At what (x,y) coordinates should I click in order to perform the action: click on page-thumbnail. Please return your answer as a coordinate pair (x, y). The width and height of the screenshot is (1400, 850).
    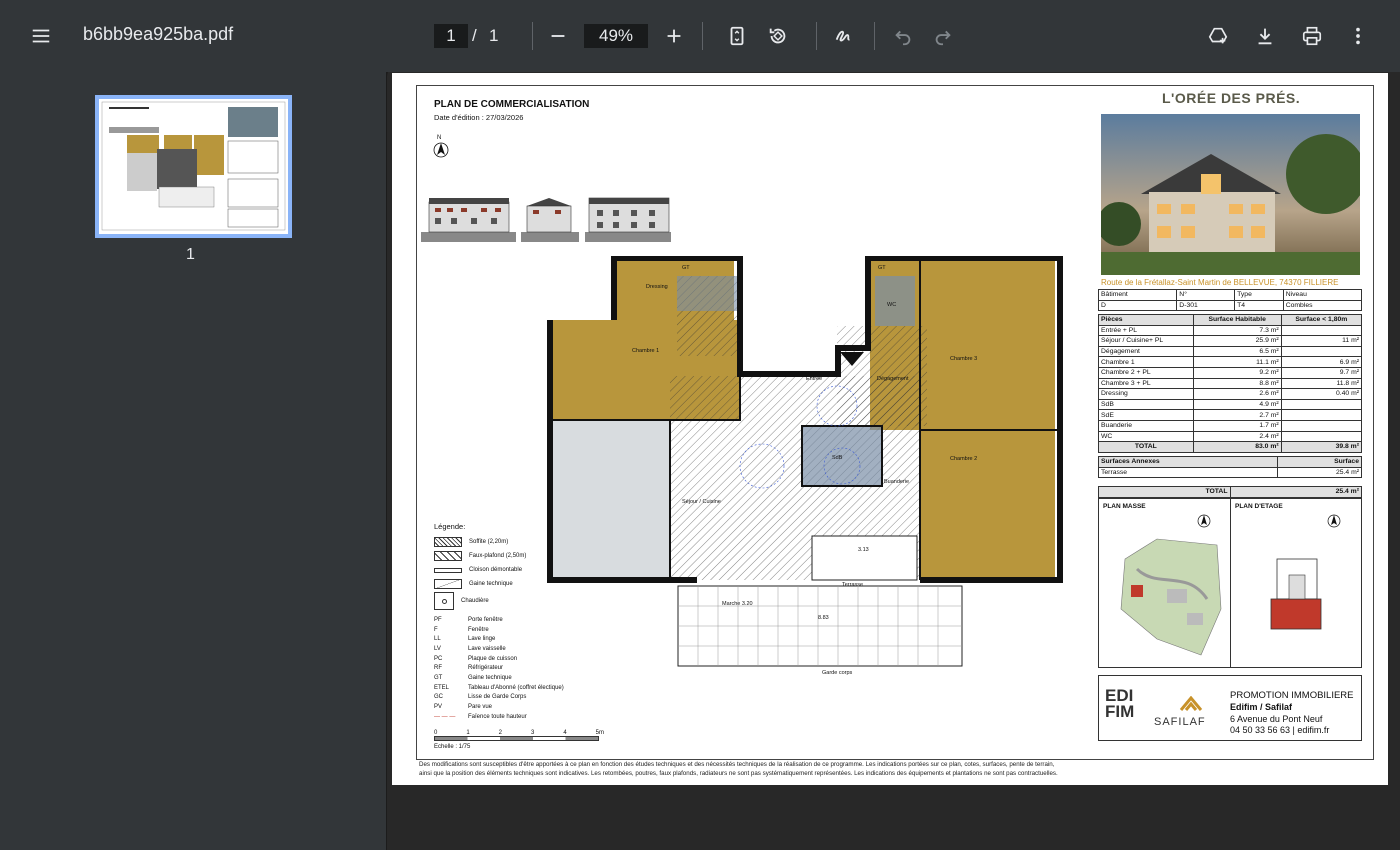
    Looking at the image, I should click on (193, 166).